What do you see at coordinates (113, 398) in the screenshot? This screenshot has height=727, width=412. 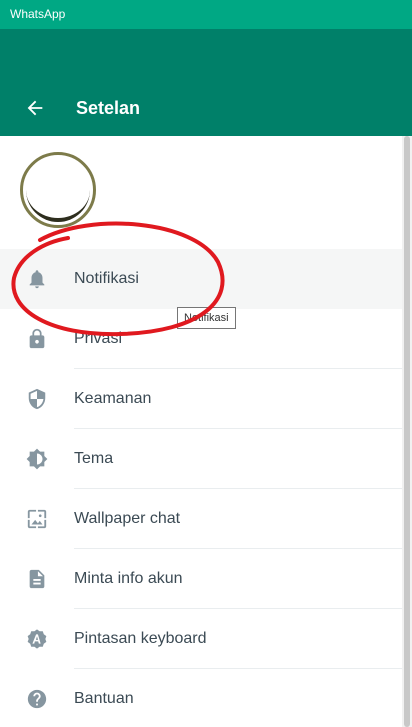 I see `menu-item-label: Keamanan` at bounding box center [113, 398].